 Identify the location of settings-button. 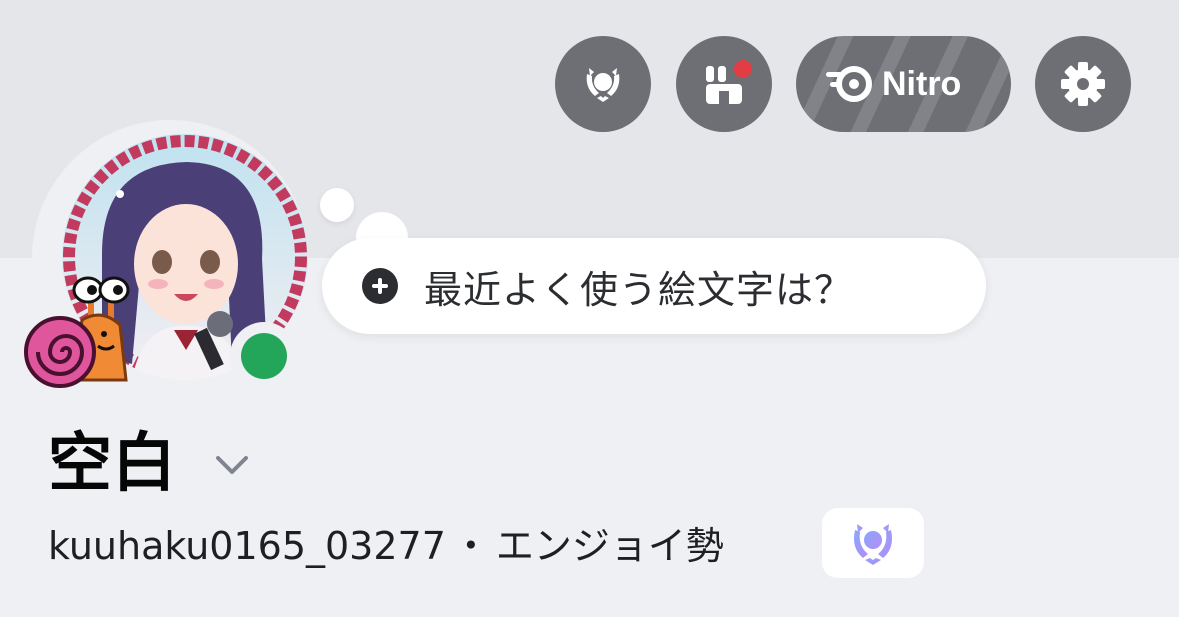
(1083, 84).